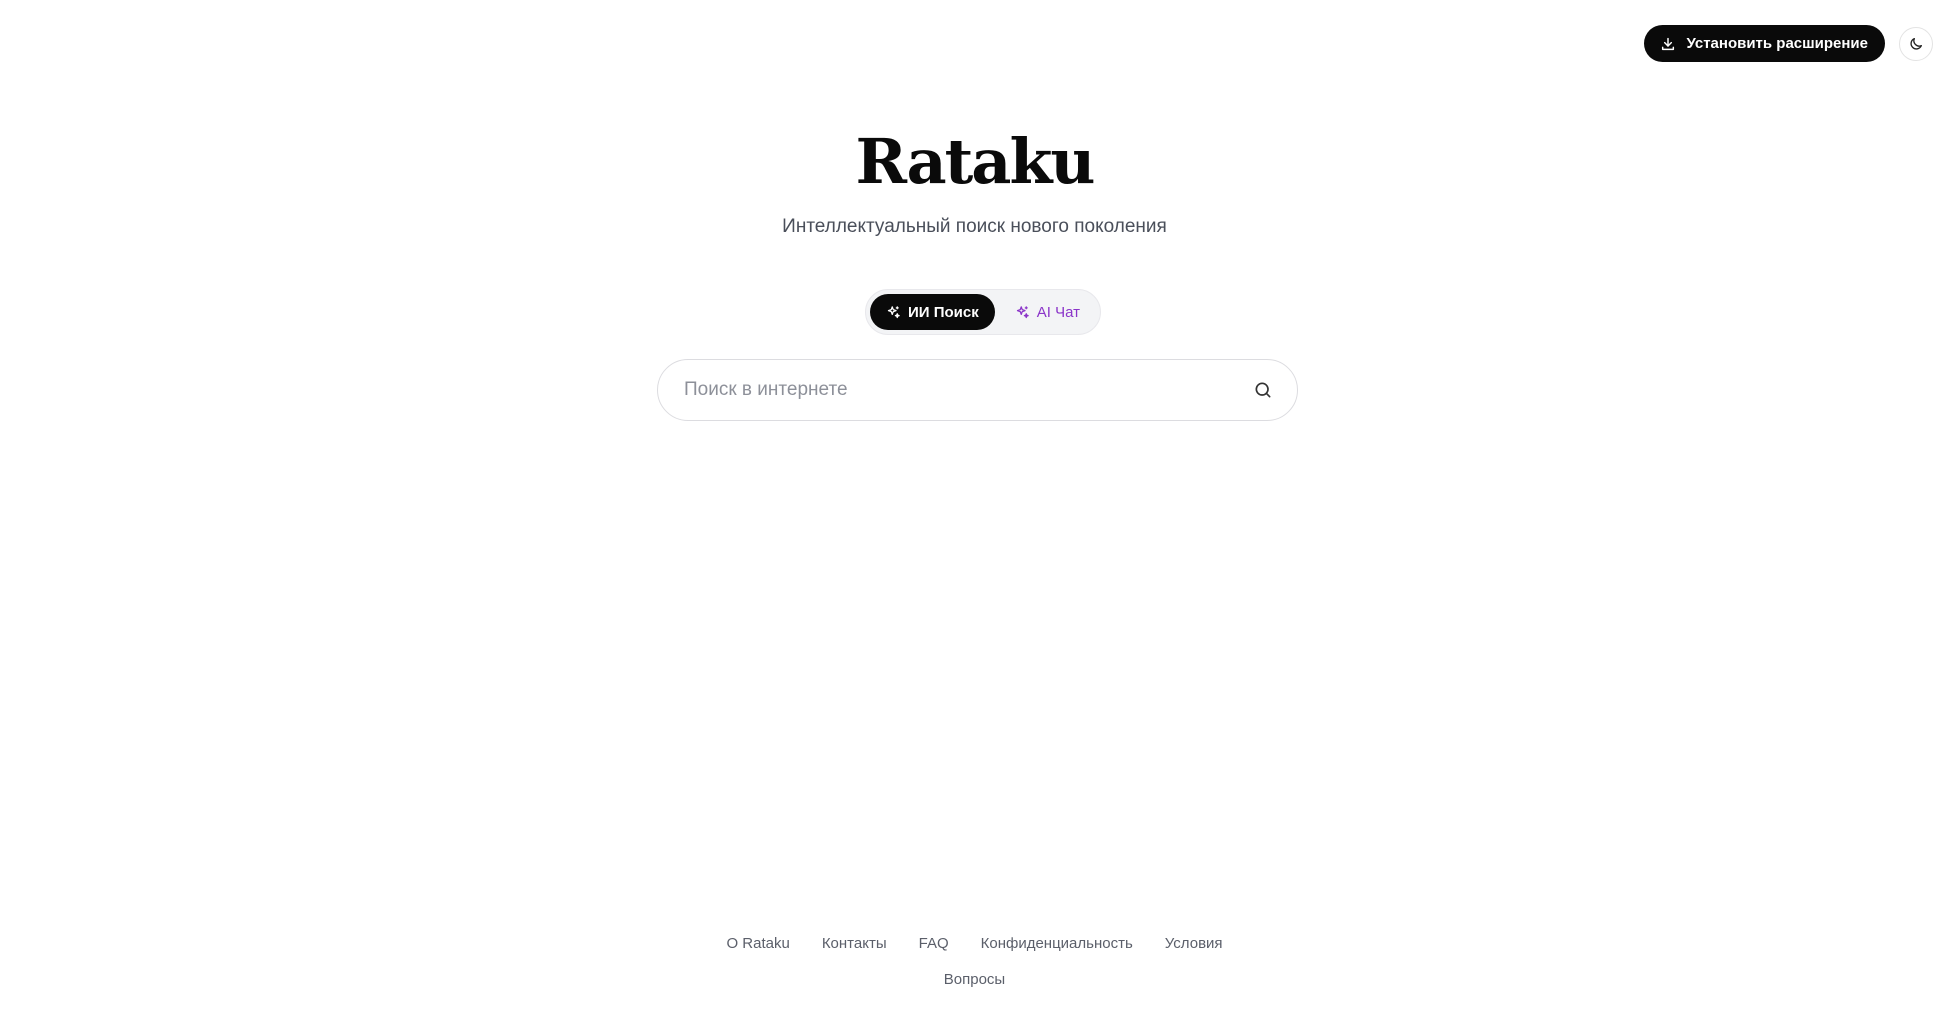 The image size is (1949, 1036). I want to click on install-extension-button: Установить расширение, so click(1764, 43).